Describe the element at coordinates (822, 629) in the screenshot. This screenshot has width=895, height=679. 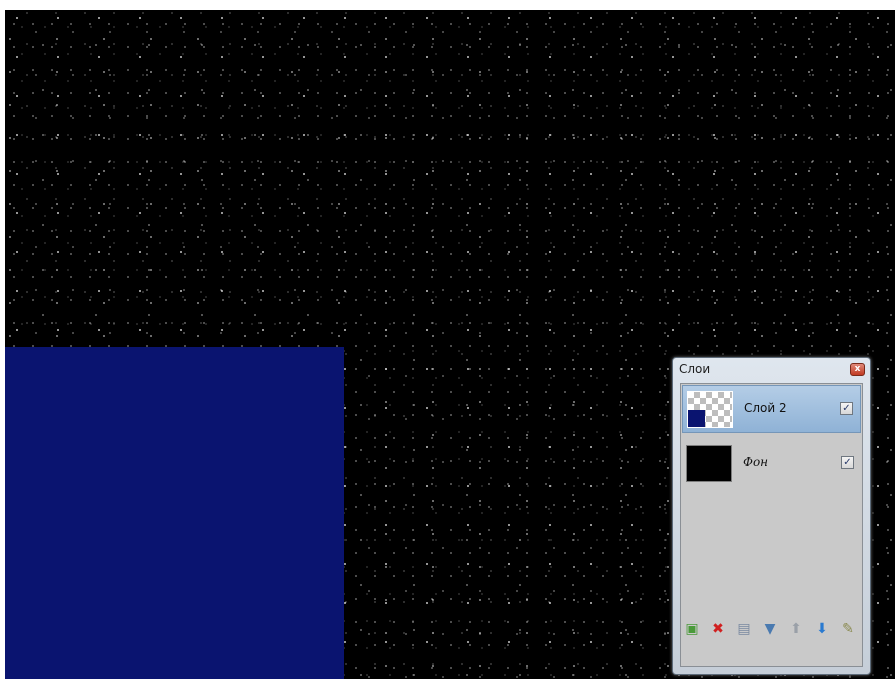
I see `move-layer-down-icon: ⬇` at that location.